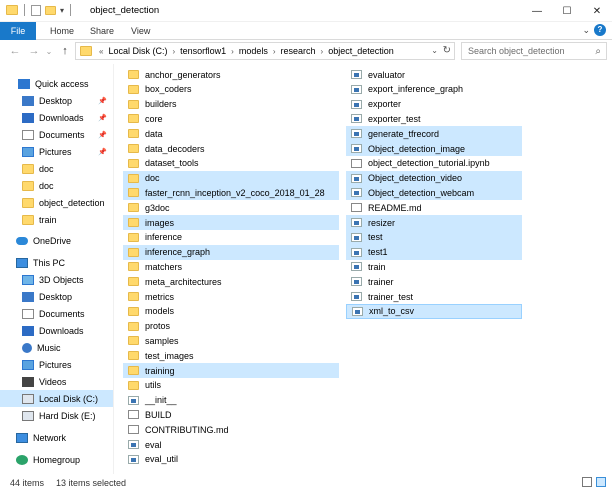  What do you see at coordinates (56, 262) in the screenshot?
I see `nav-item: This PC` at bounding box center [56, 262].